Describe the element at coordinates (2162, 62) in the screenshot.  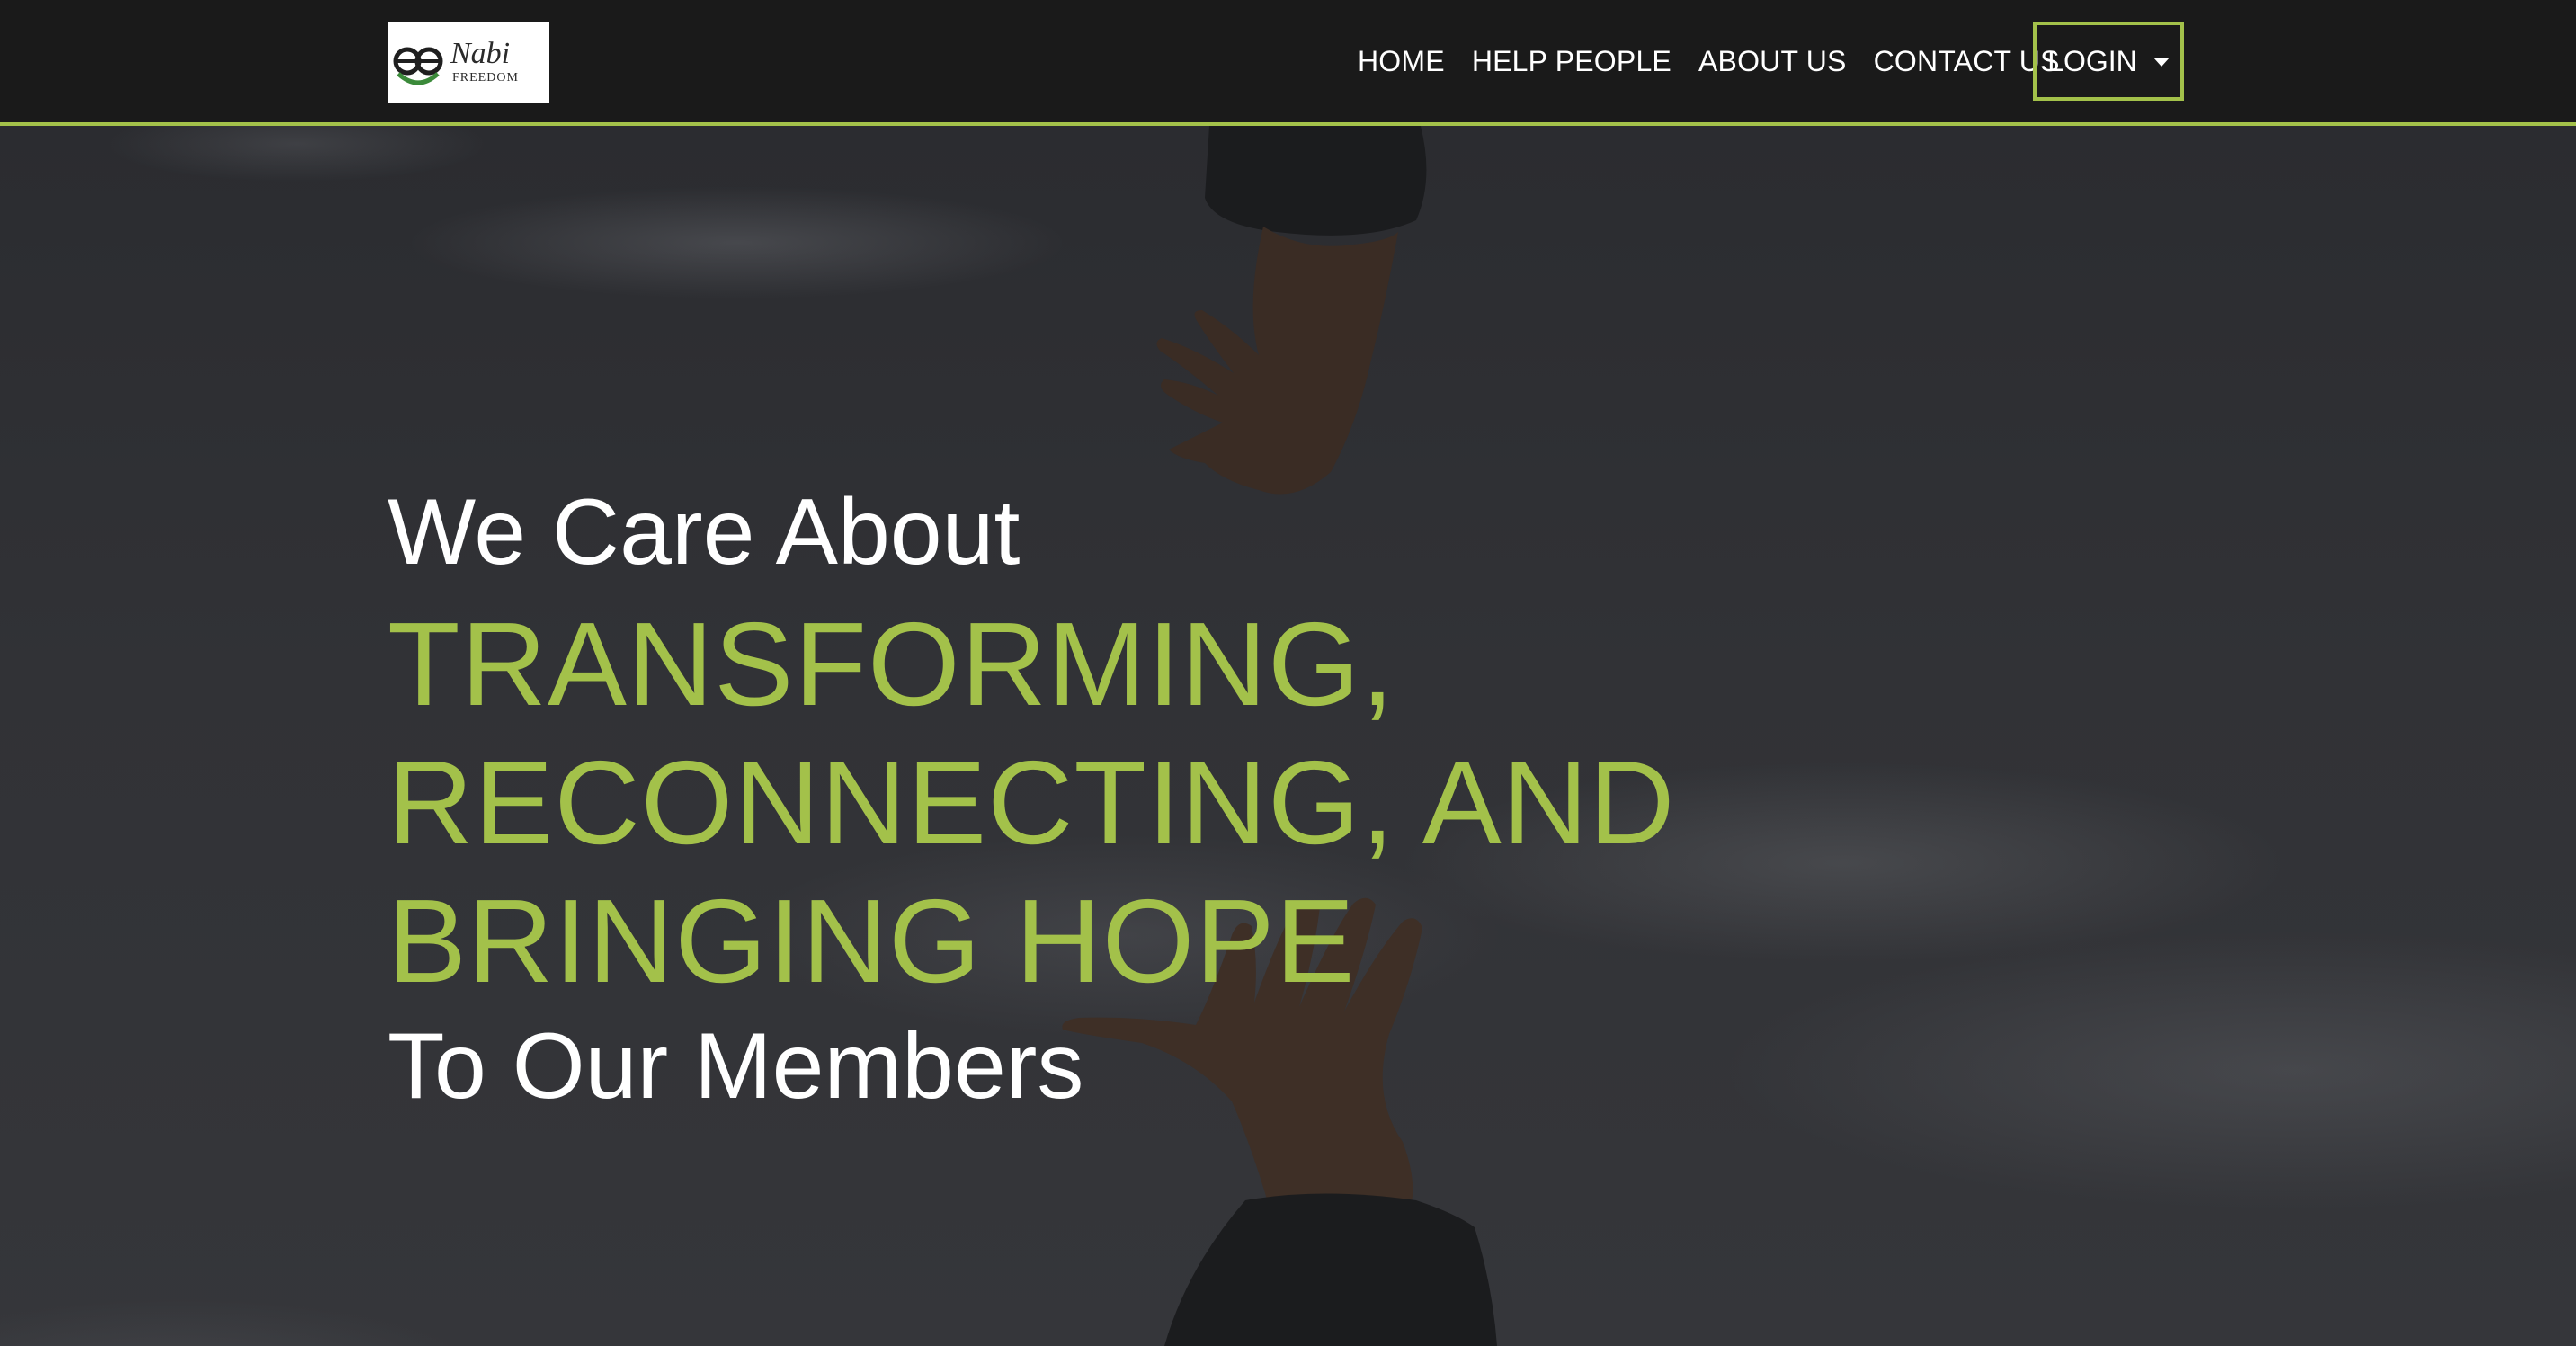
I see `caret-down-icon` at that location.